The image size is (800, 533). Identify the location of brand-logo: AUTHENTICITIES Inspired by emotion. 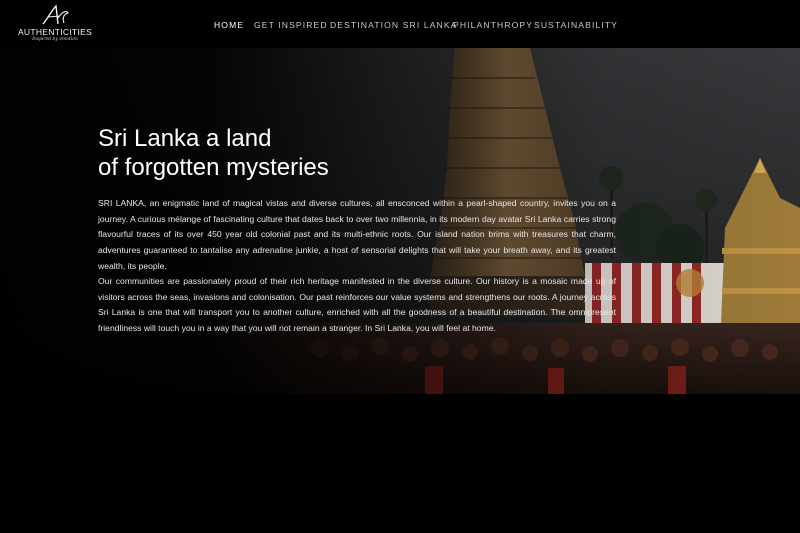
(55, 24).